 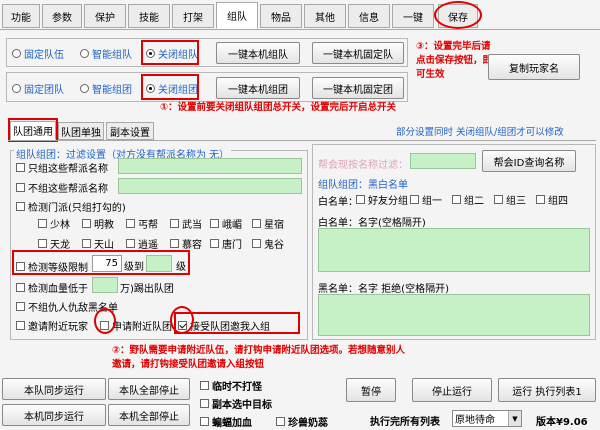 I want to click on subtab-dungeon: 副本设置, so click(x=130, y=131).